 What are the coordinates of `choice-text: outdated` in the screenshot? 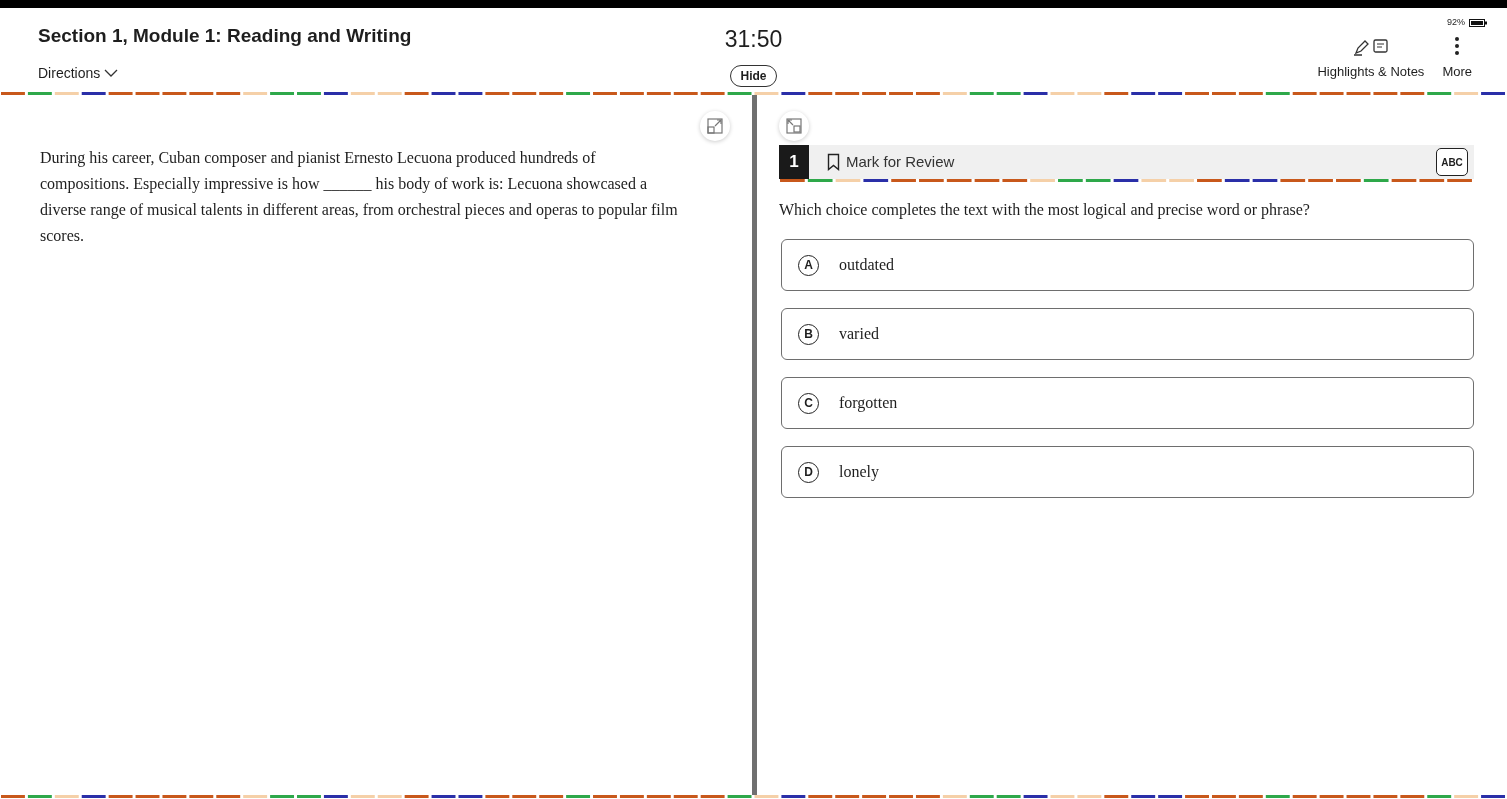 It's located at (867, 265).